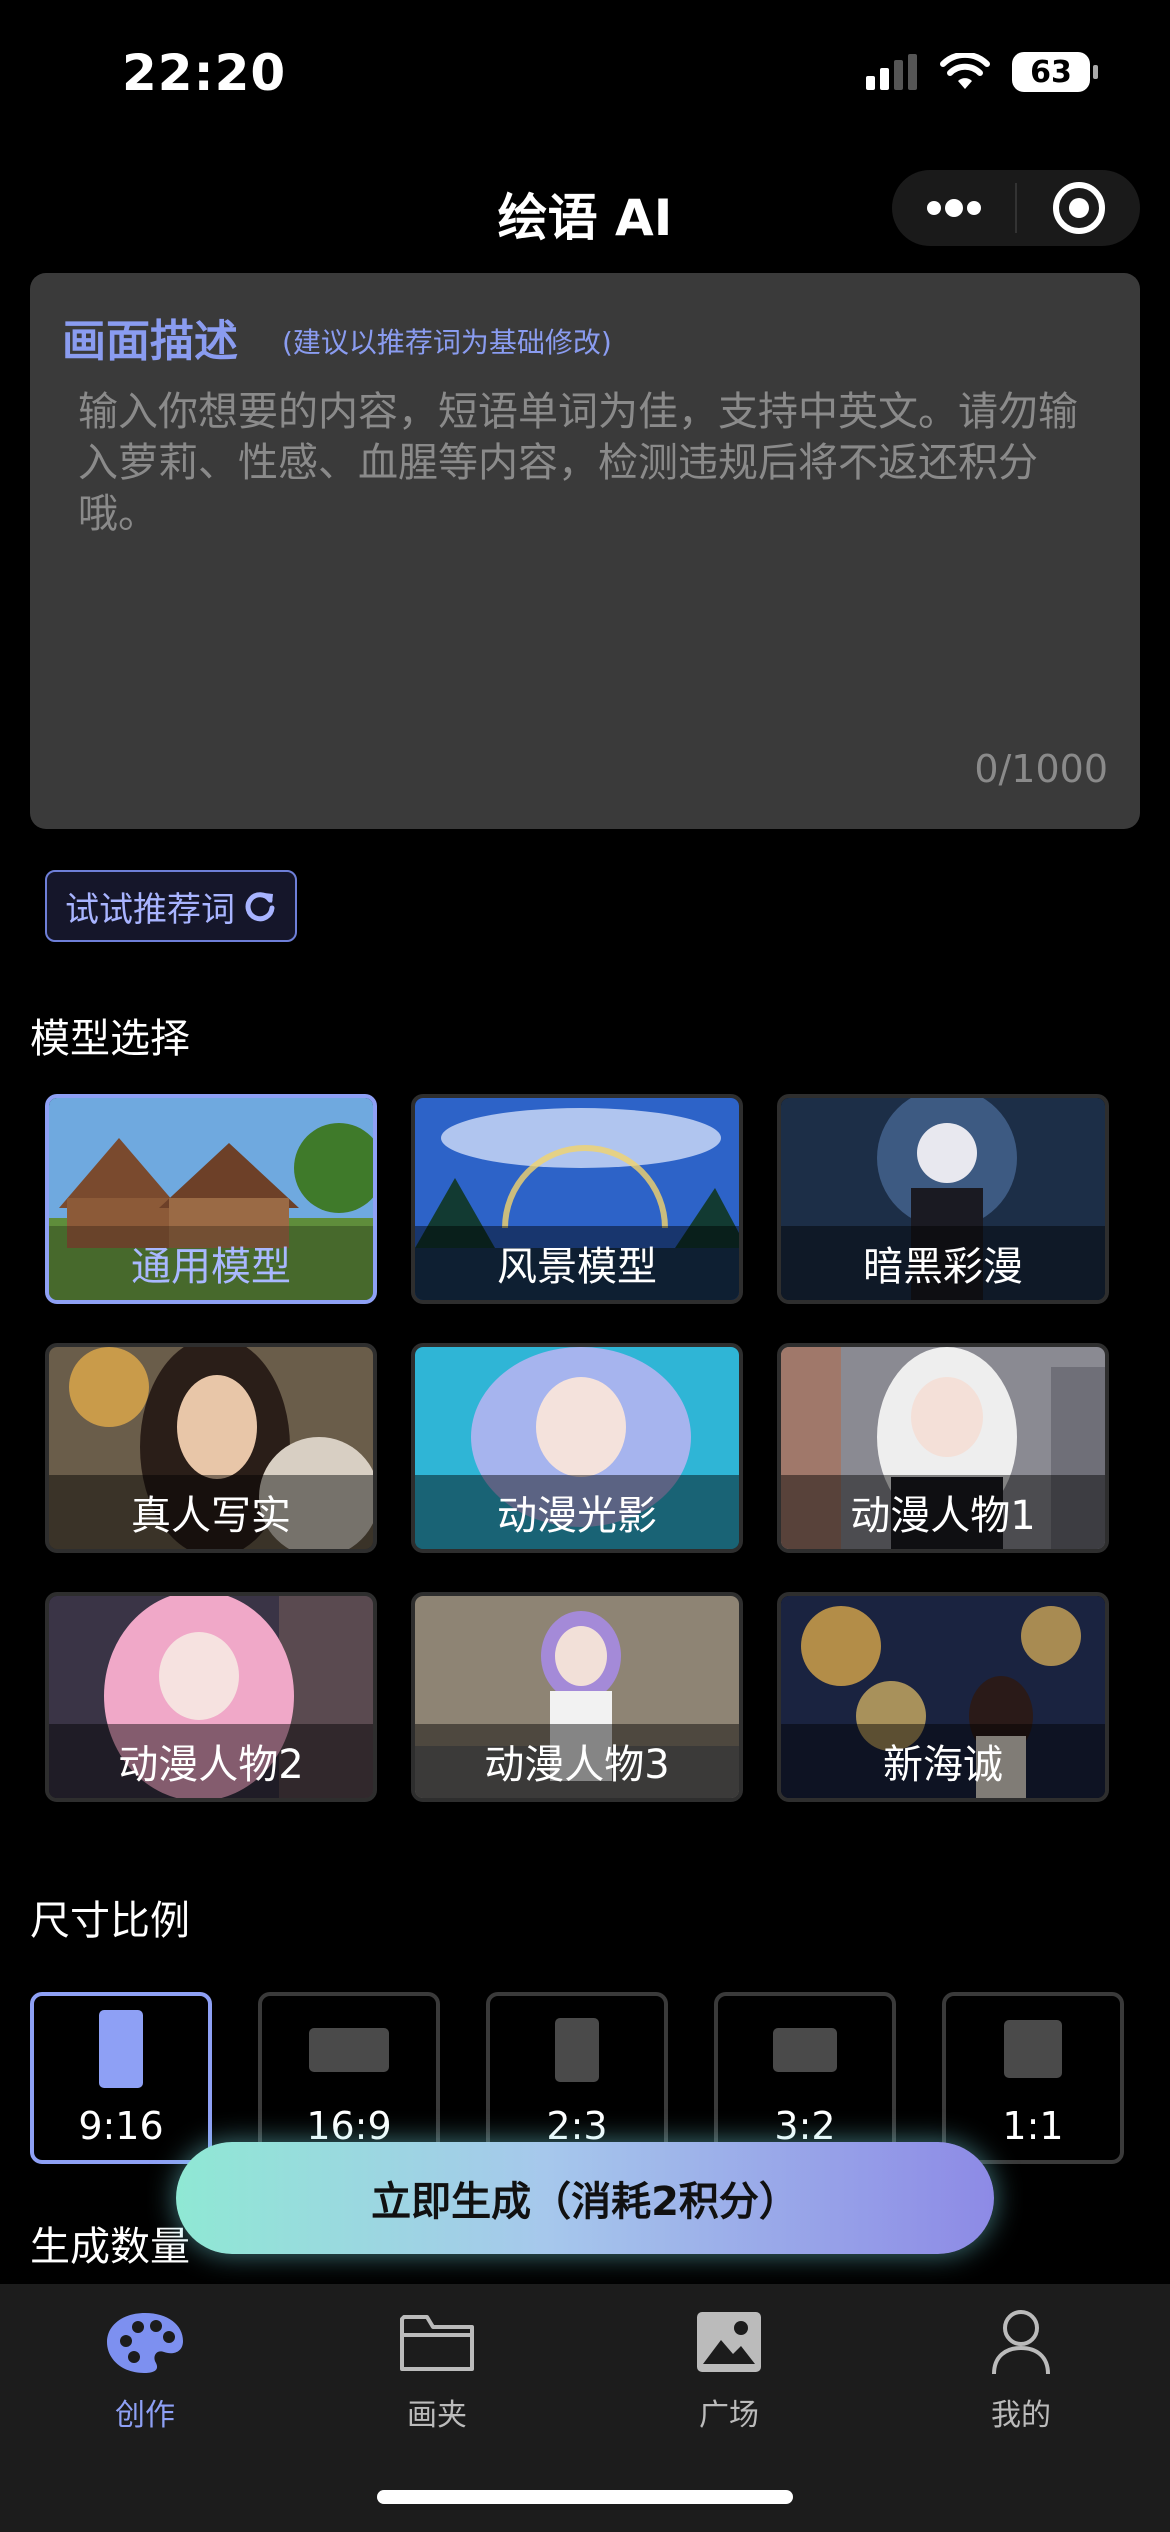 This screenshot has height=2532, width=1170. I want to click on refresh-icon, so click(260, 907).